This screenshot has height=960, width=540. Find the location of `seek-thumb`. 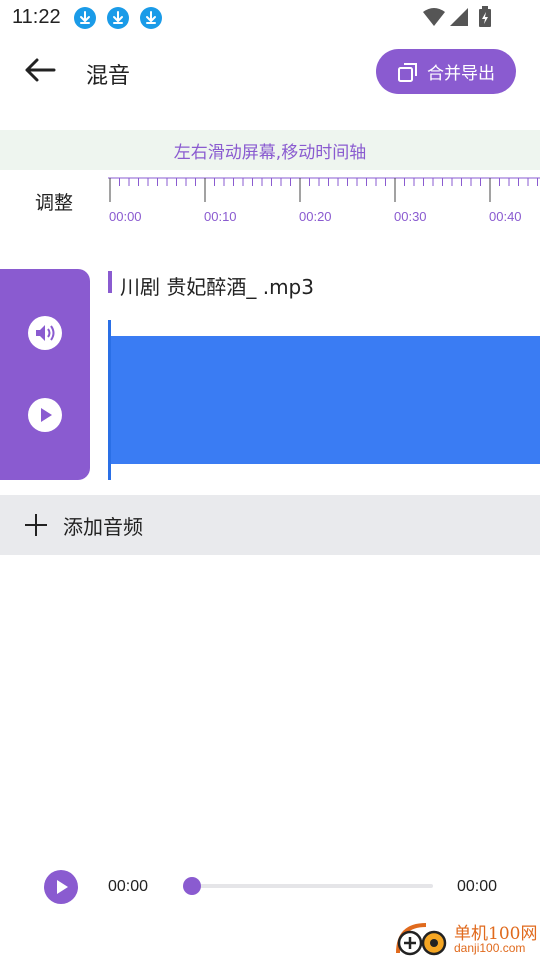

seek-thumb is located at coordinates (192, 886).